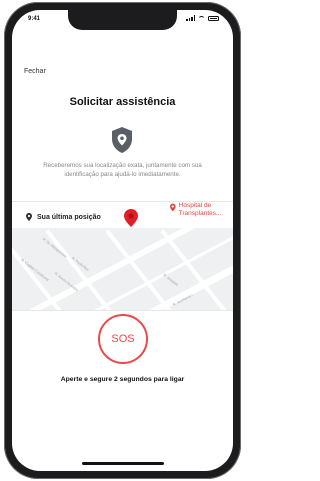  Describe the element at coordinates (122, 102) in the screenshot. I see `page-title: Solicitar assistência` at that location.